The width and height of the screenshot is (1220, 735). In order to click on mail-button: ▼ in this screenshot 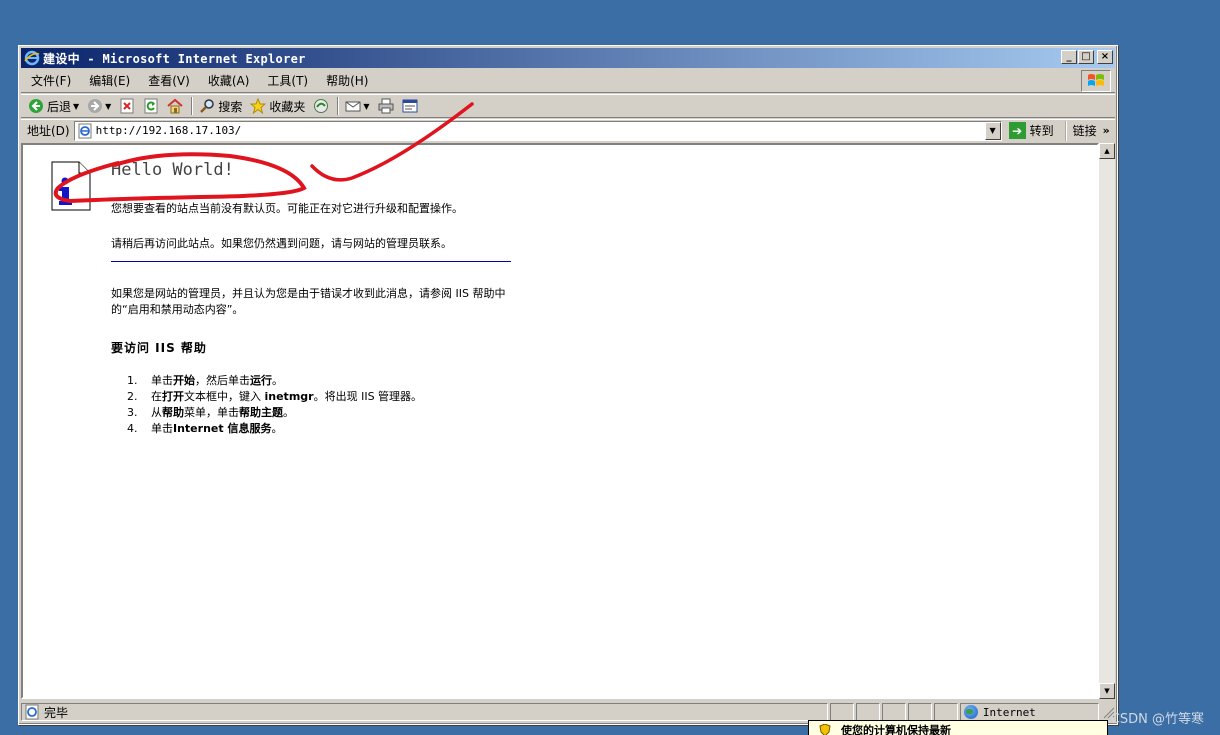, I will do `click(357, 106)`.